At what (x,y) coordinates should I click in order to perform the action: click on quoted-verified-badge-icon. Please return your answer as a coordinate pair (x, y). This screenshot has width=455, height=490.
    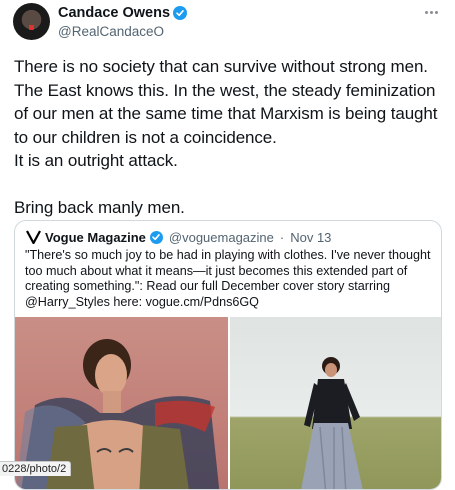
    Looking at the image, I should click on (156, 237).